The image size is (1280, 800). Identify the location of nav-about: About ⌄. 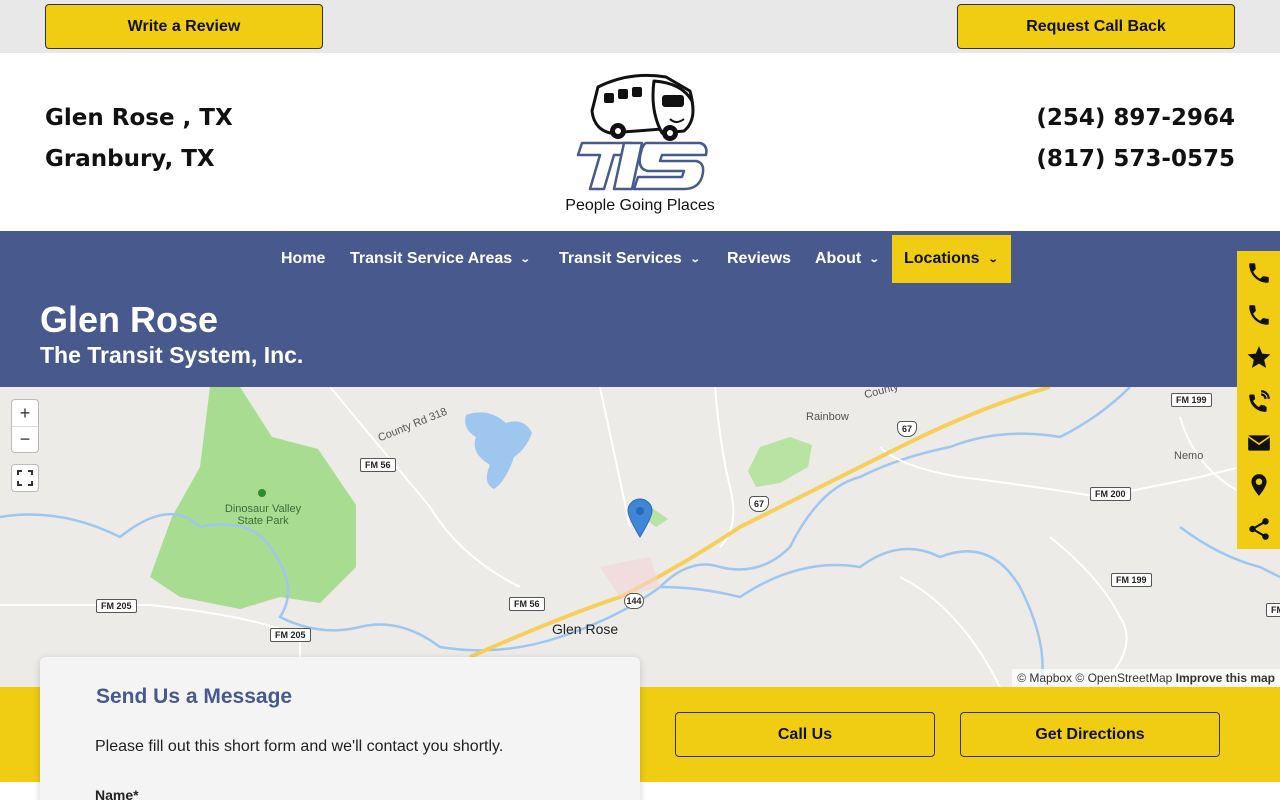
(847, 259).